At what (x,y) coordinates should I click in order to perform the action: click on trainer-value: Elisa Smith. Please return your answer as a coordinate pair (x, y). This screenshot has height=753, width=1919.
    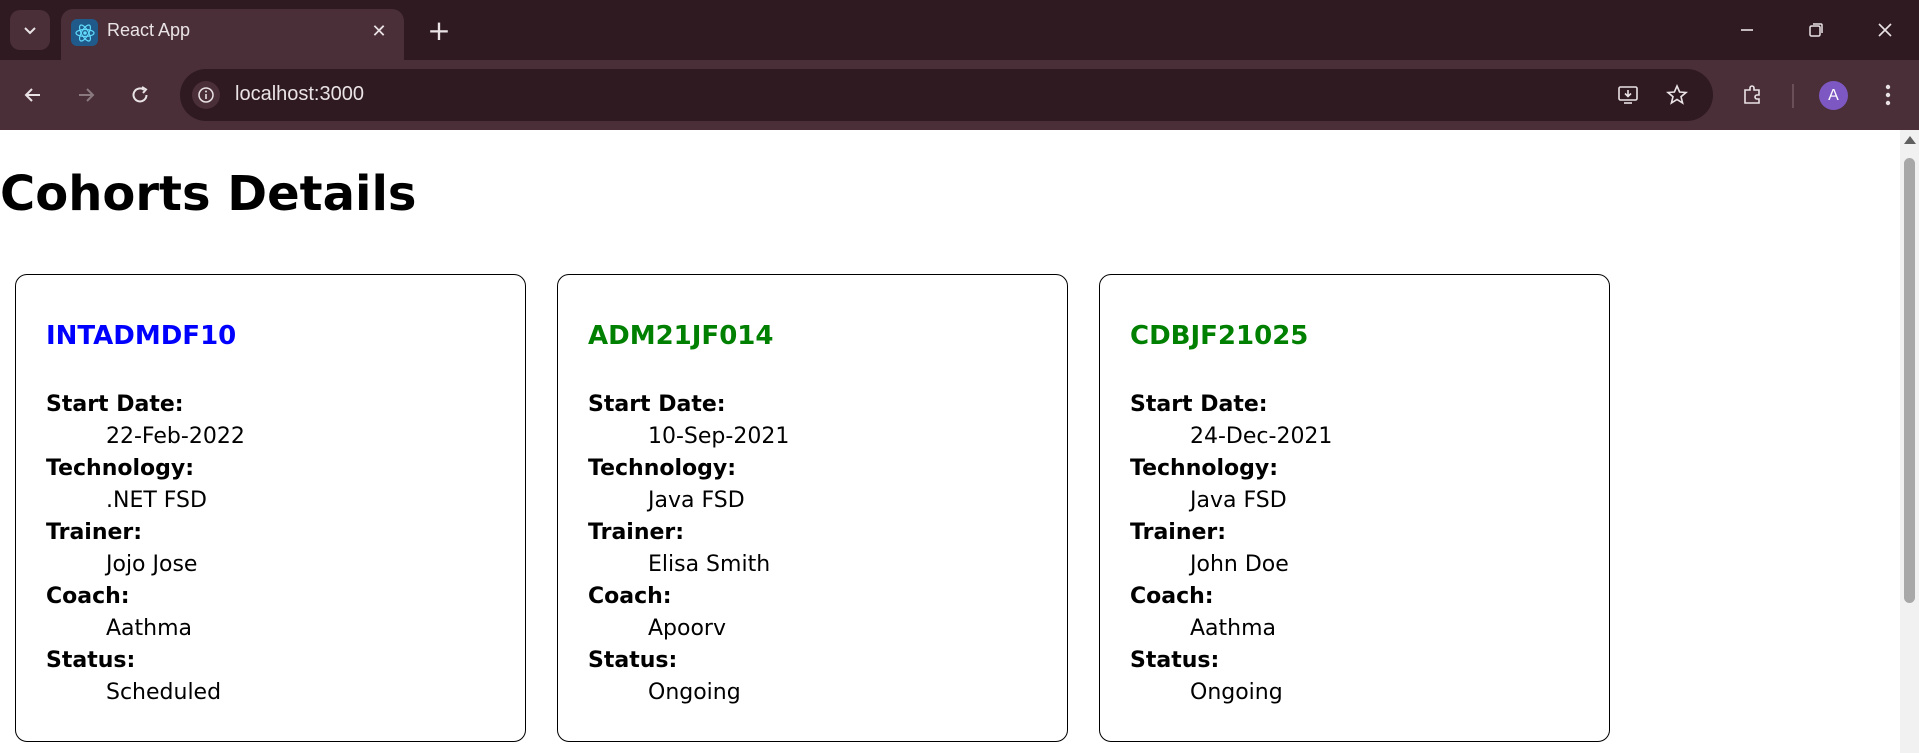
    Looking at the image, I should click on (709, 564).